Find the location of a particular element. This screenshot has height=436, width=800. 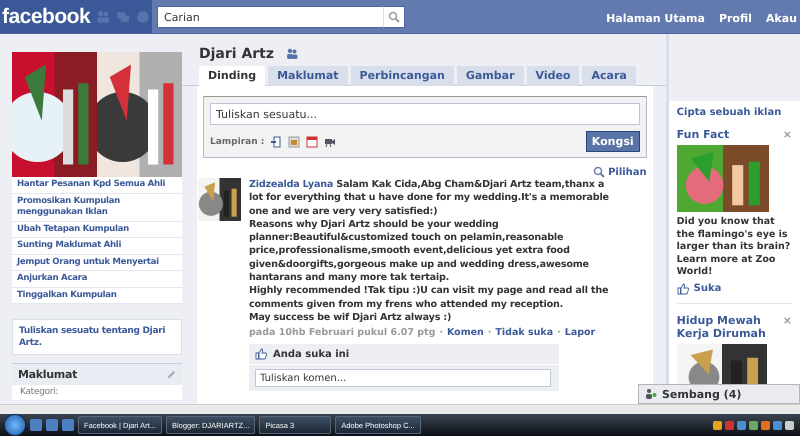

author-link: Zidzealda Lyana is located at coordinates (291, 184).